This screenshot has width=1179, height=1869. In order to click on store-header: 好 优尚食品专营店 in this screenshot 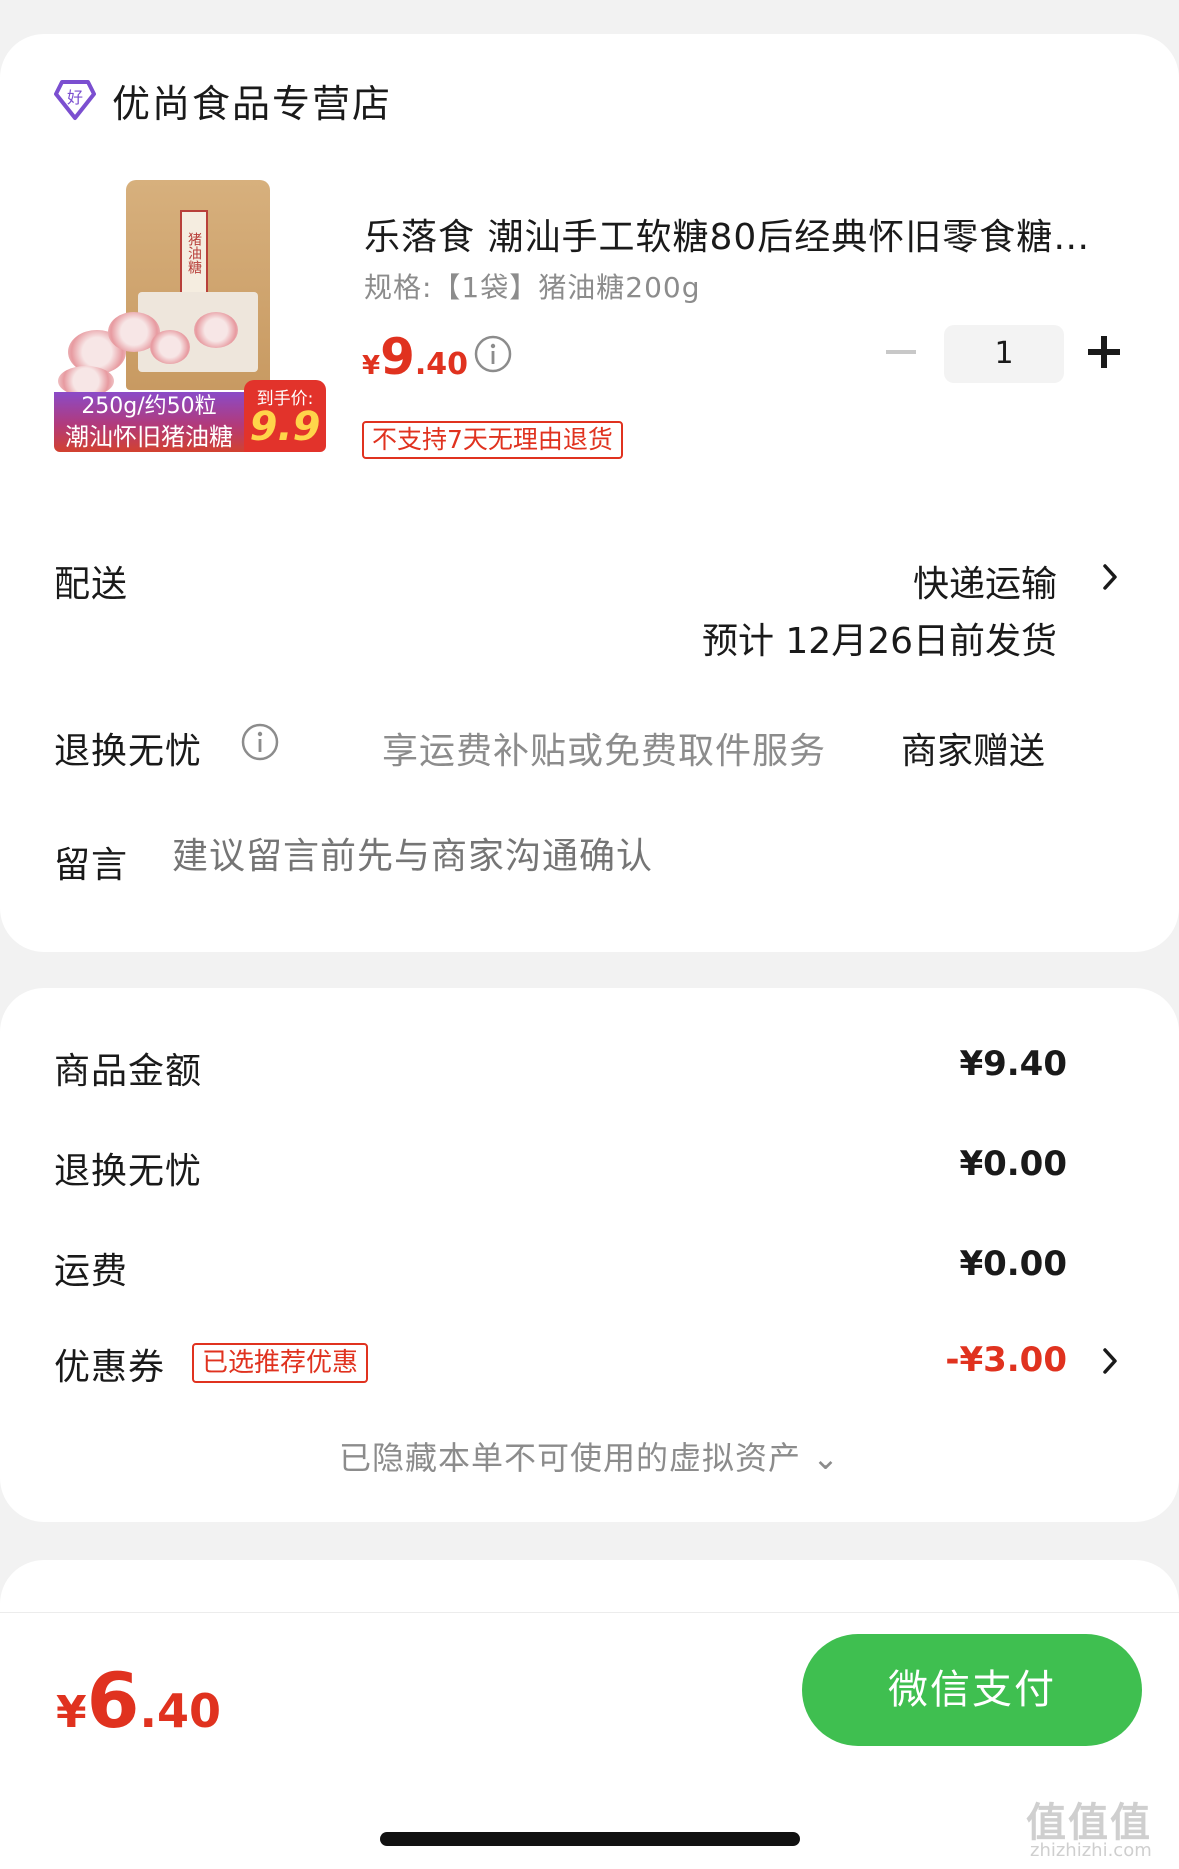, I will do `click(223, 100)`.